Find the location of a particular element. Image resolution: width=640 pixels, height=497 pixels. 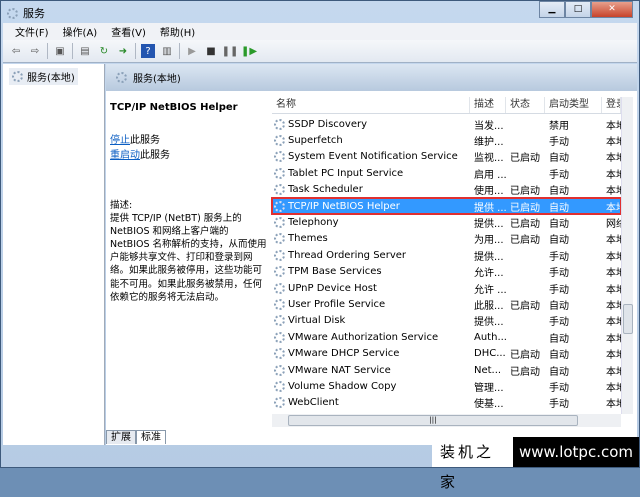

help-icon: ? is located at coordinates (148, 51).